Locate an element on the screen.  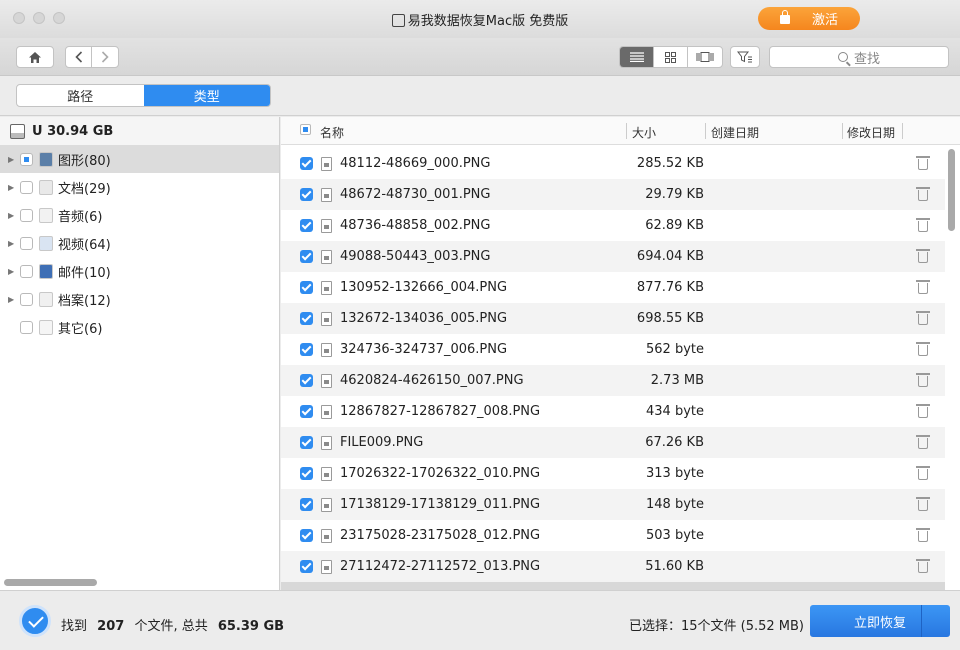
table-row: 49088-50443_003.PNG 694.04 KB is located at coordinates (613, 256).